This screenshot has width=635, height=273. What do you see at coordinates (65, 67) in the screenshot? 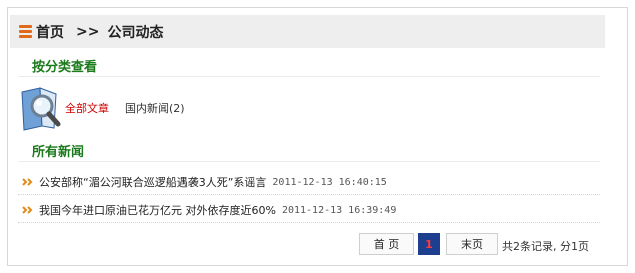
I see `category-section-title: 按分类查看` at bounding box center [65, 67].